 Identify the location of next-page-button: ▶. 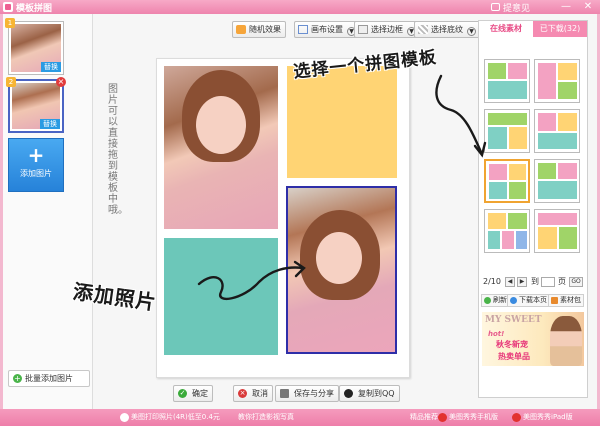
(522, 282).